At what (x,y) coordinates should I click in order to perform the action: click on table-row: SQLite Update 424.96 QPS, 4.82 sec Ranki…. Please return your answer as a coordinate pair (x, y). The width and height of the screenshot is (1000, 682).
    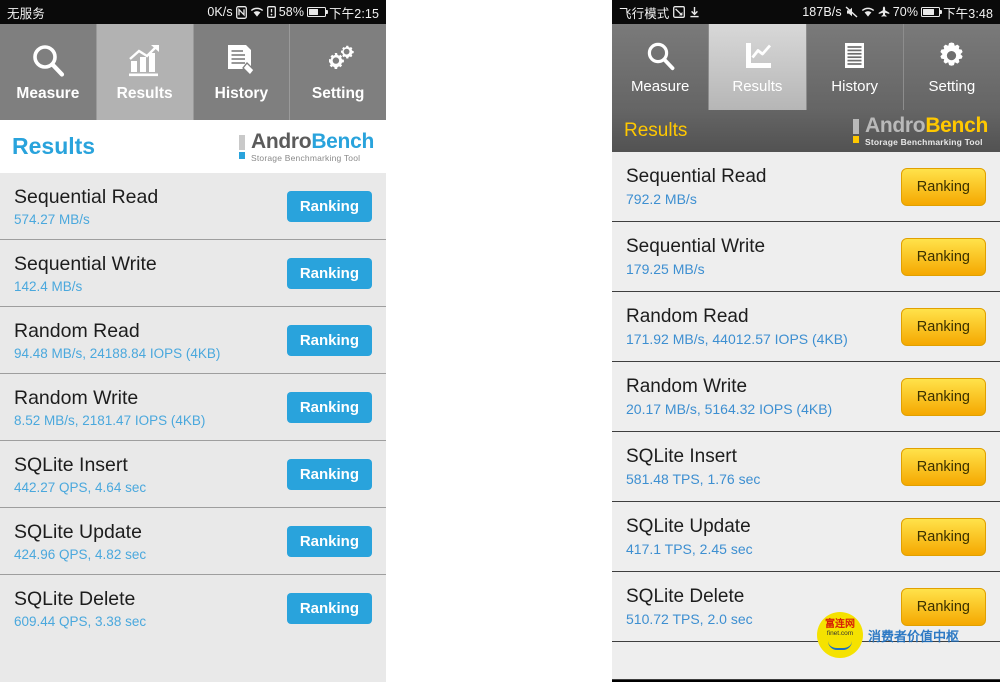
    Looking at the image, I should click on (193, 541).